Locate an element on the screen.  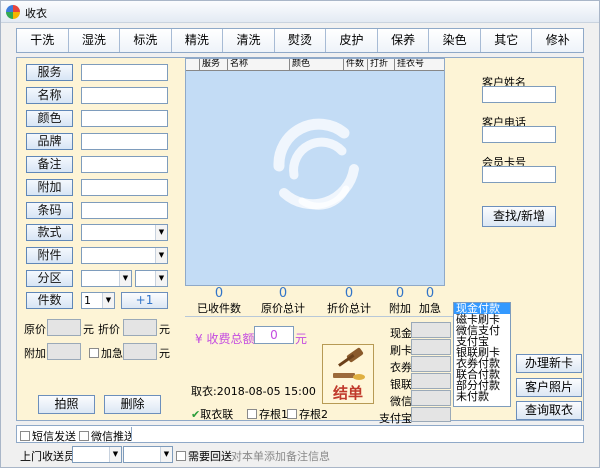
card-label: 刷卡 is located at coordinates (401, 350).